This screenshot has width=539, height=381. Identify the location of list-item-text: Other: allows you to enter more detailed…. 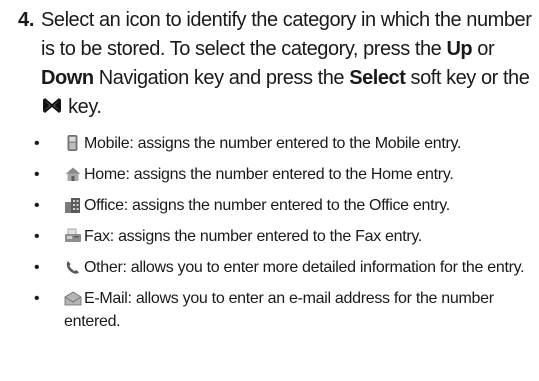
(304, 267).